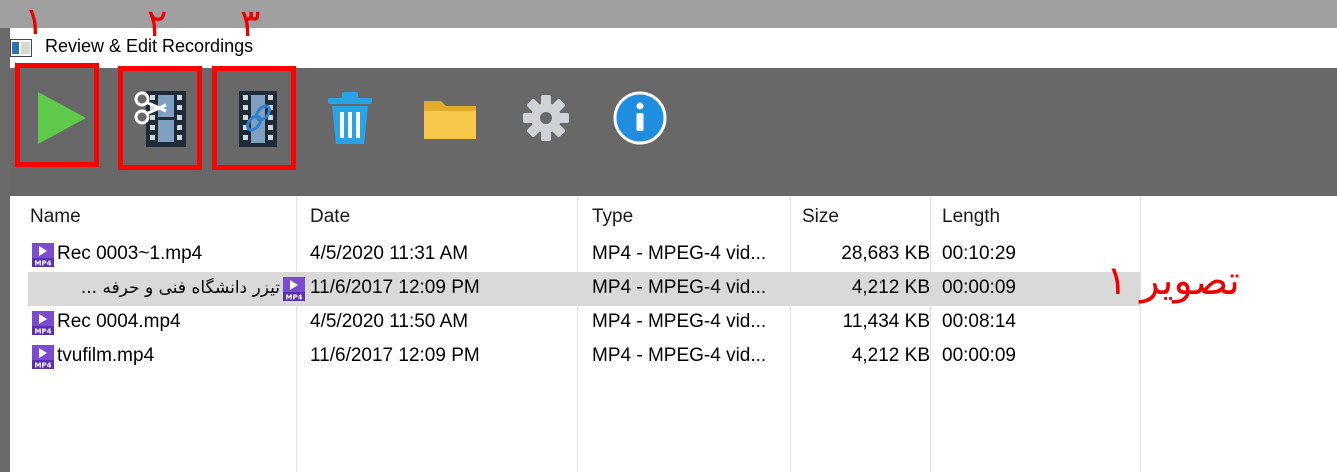 This screenshot has width=1337, height=472. I want to click on column-header-date: Date, so click(330, 217).